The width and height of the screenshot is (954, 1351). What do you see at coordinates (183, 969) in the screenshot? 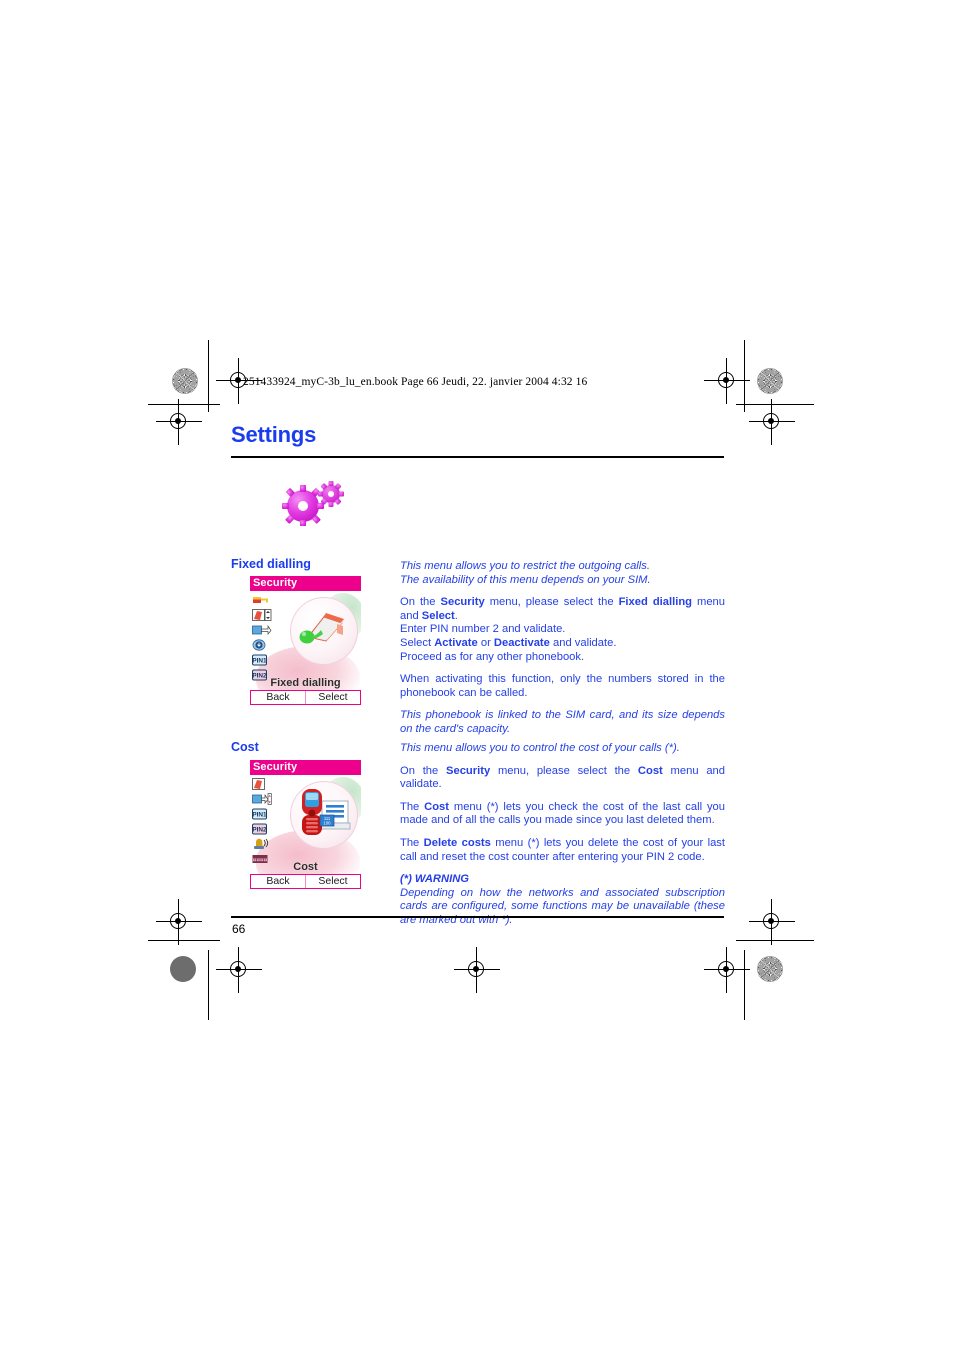
I see `solid-dot-bottom-left` at bounding box center [183, 969].